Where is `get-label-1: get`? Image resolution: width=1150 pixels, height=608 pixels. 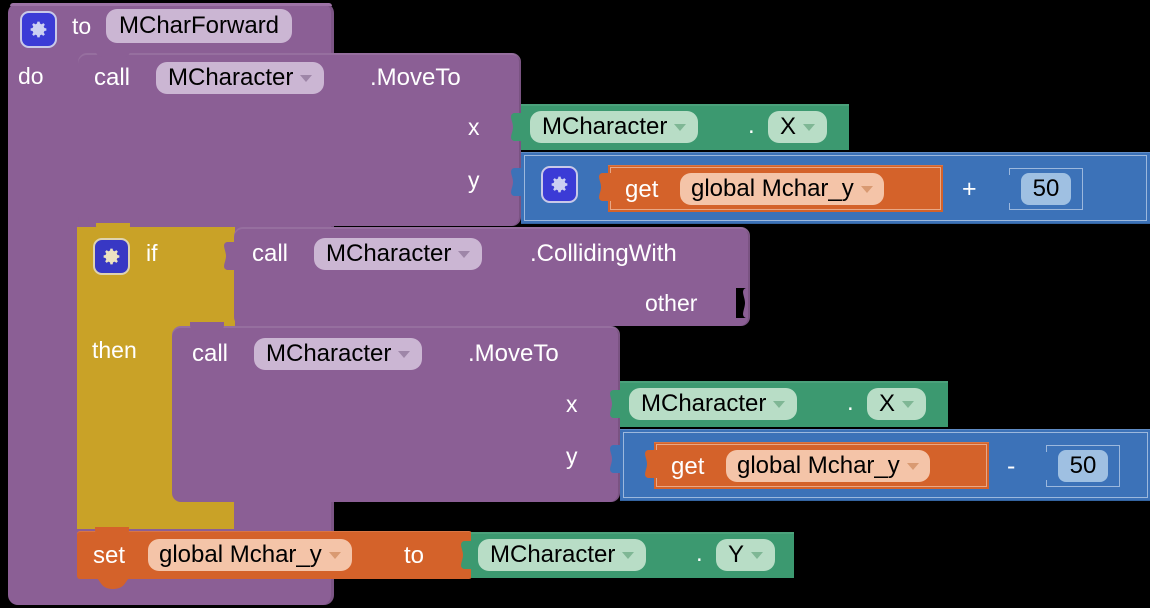
get-label-1: get is located at coordinates (642, 189).